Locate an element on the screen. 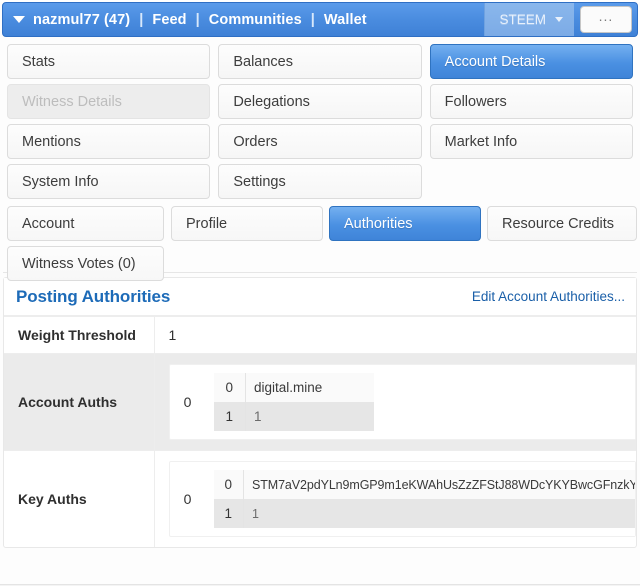 This screenshot has width=640, height=586. tile-witness-details: Witness Details is located at coordinates (109, 101).